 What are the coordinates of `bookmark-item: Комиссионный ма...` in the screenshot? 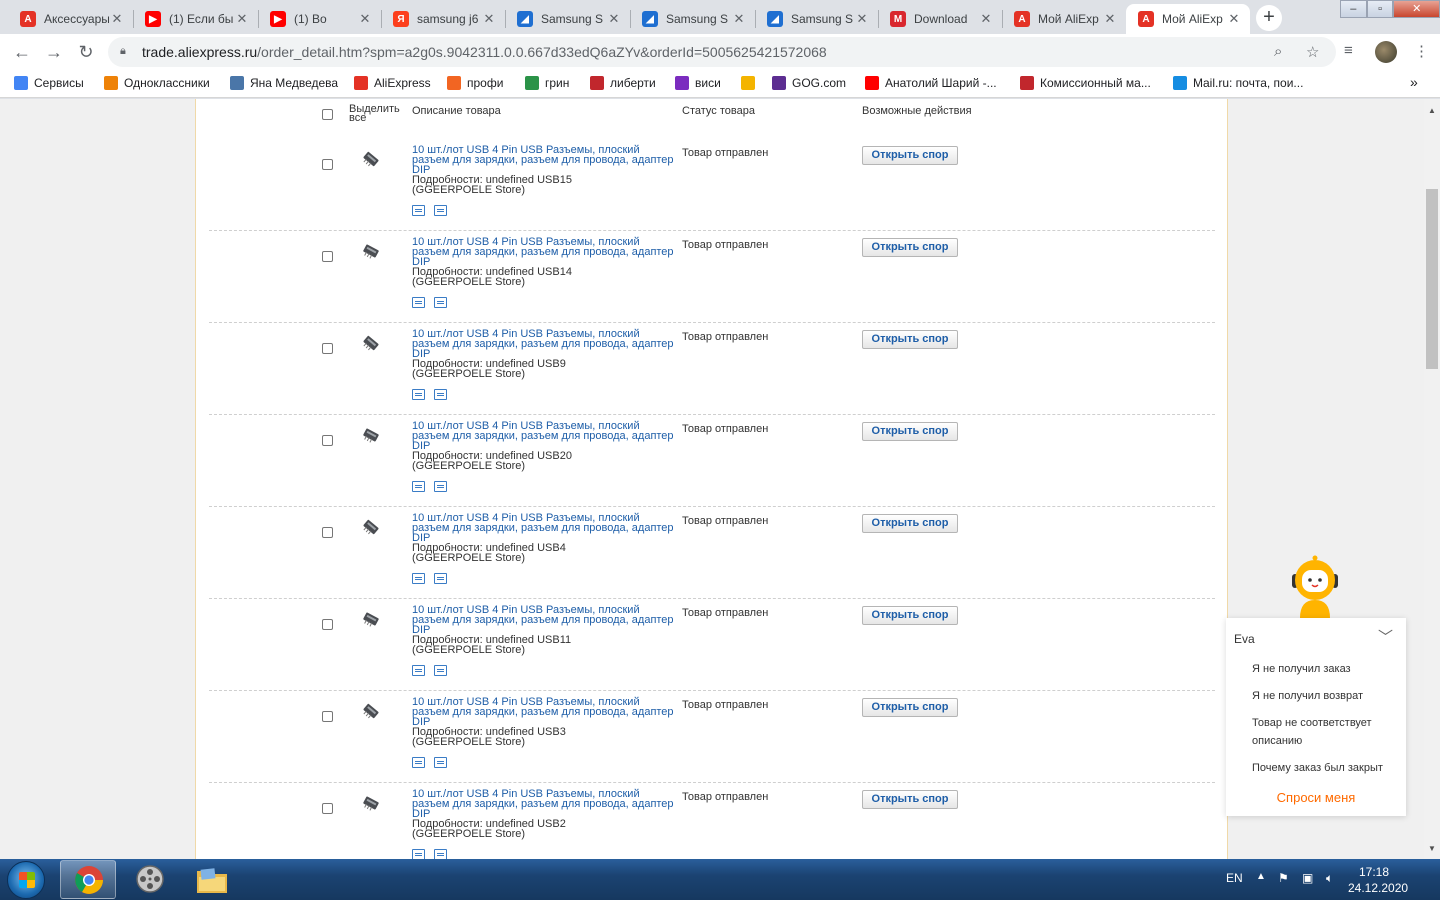 It's located at (1085, 83).